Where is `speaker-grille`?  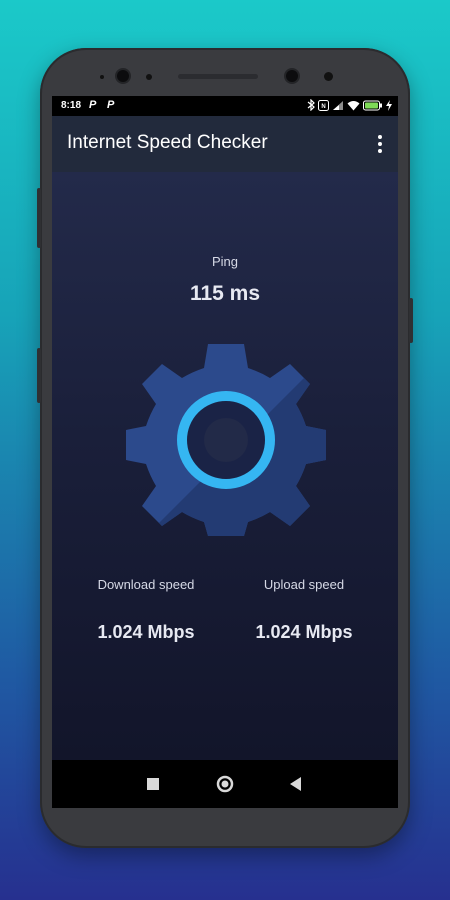
speaker-grille is located at coordinates (218, 76).